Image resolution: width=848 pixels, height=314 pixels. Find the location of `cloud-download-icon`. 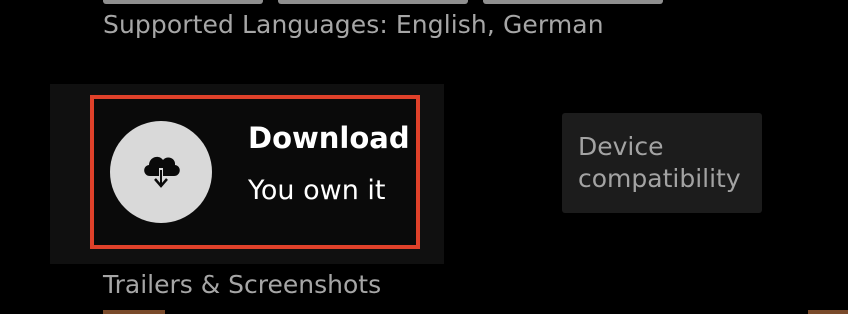

cloud-download-icon is located at coordinates (162, 172).